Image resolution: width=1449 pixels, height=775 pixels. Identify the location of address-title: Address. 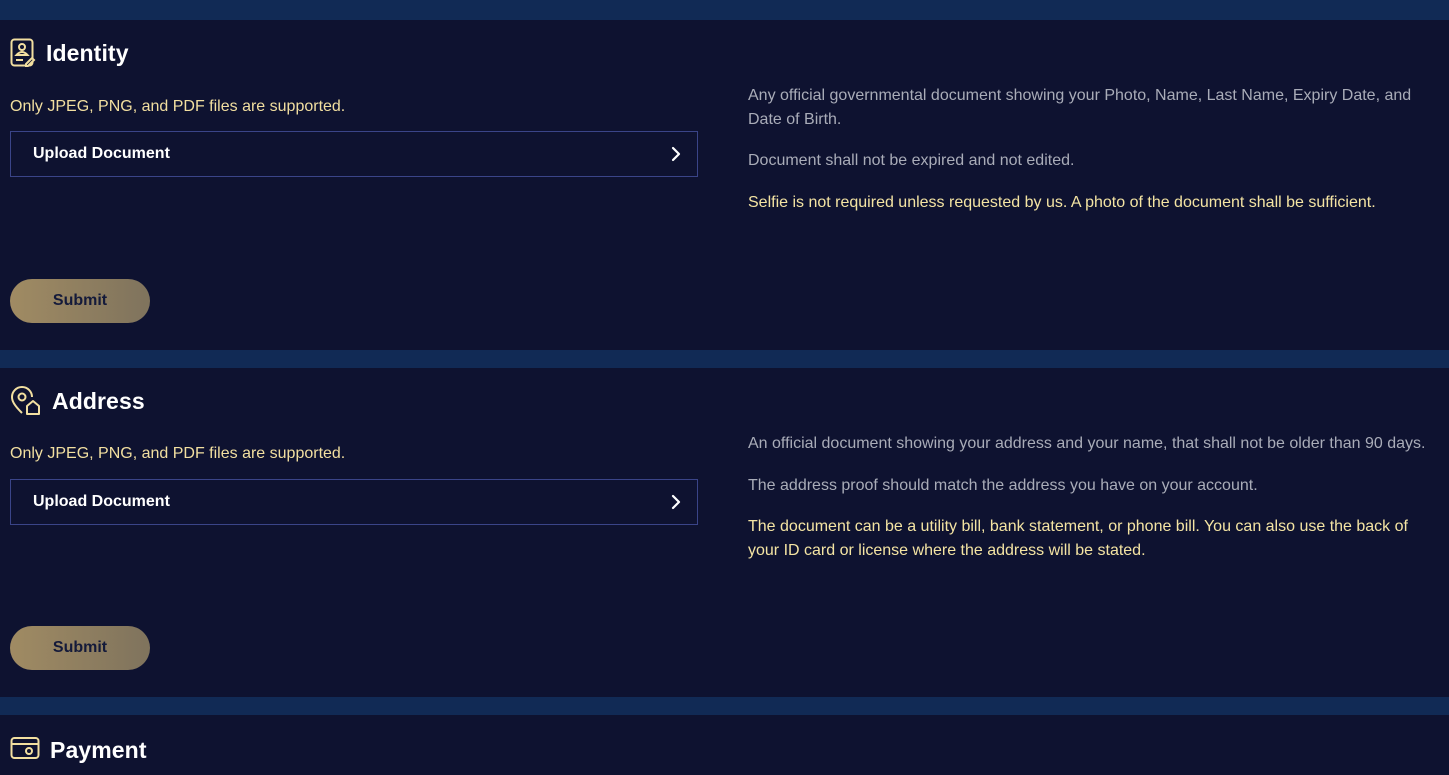
(98, 400).